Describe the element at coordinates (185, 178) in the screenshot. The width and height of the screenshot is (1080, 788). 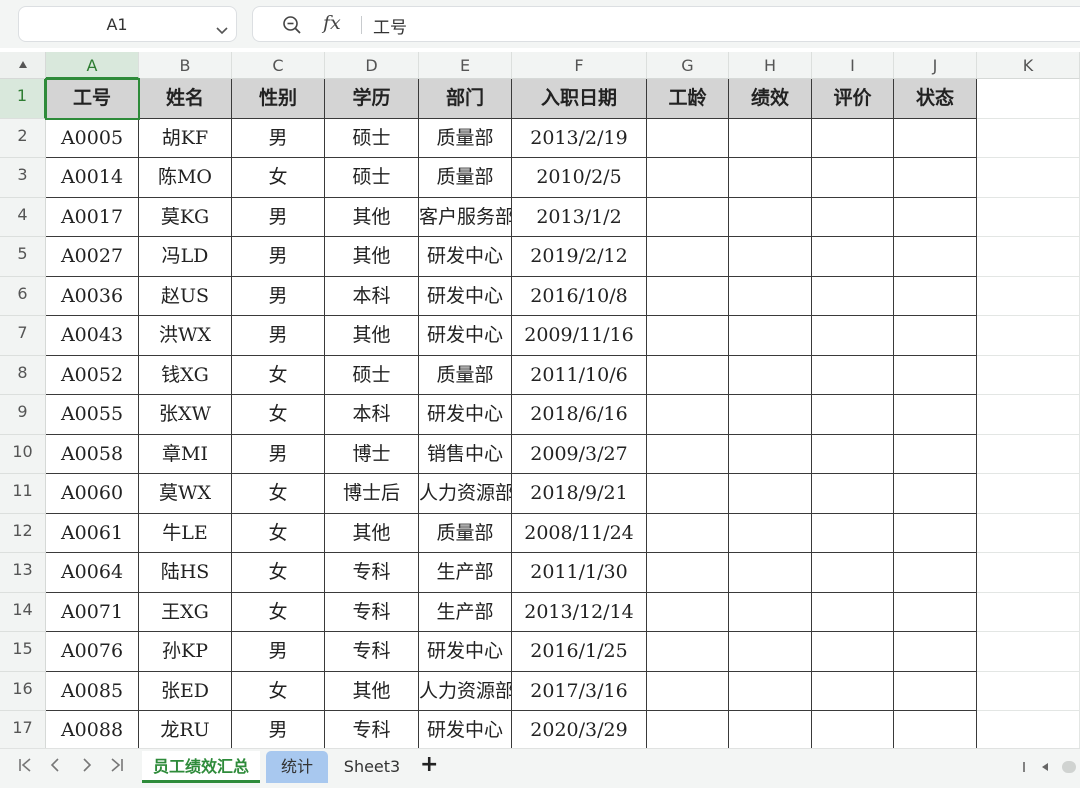
I see `table-cell: 陈MO` at that location.